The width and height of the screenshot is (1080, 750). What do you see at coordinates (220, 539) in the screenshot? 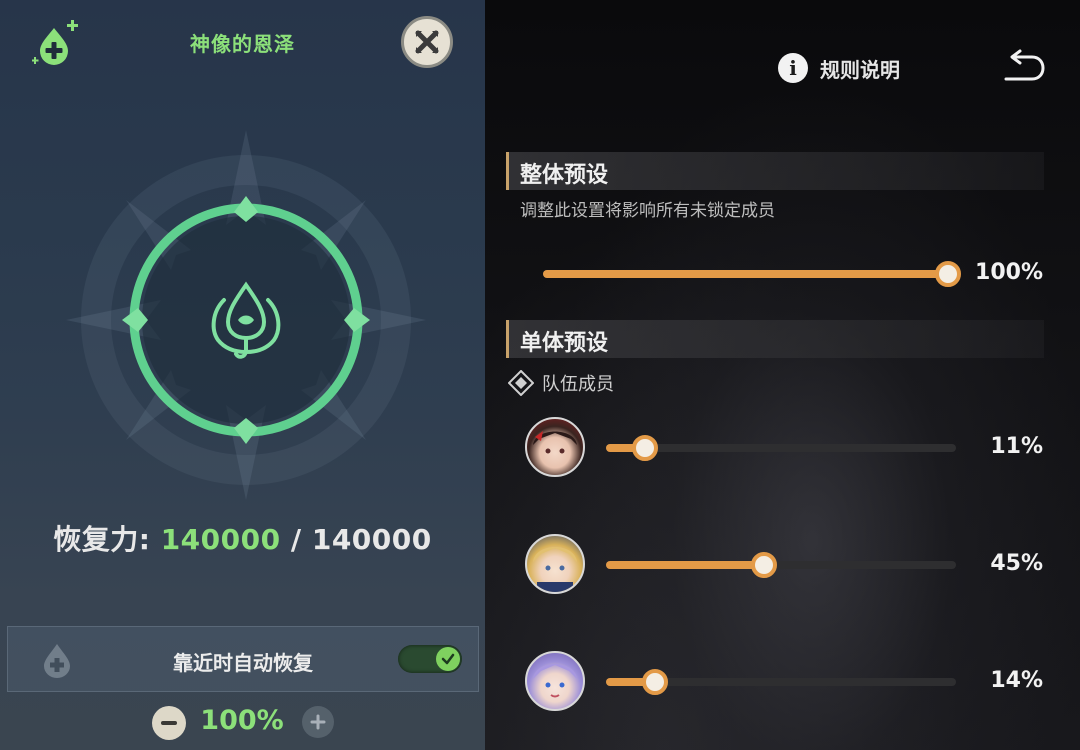
I see `recovery-current: 140000` at bounding box center [220, 539].